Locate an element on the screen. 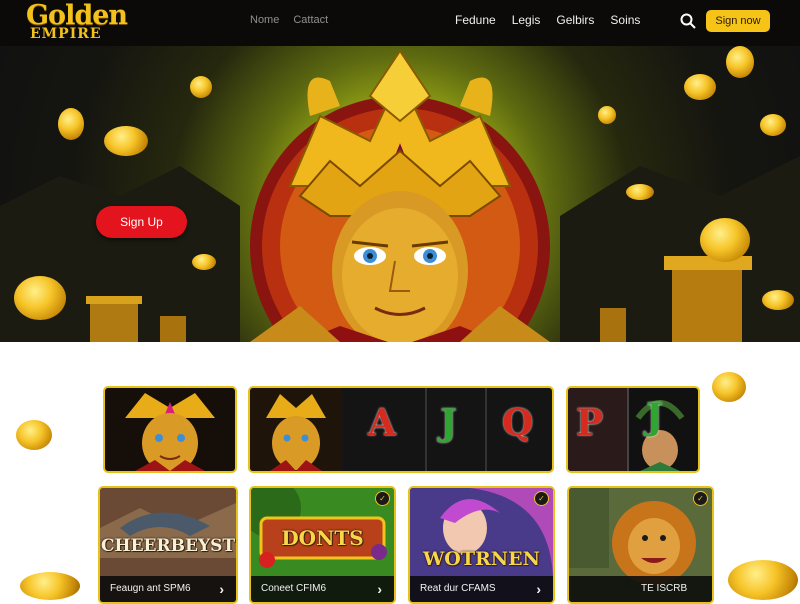 This screenshot has width=800, height=604. game-card-footer: Coneet CFIM6 › is located at coordinates (322, 589).